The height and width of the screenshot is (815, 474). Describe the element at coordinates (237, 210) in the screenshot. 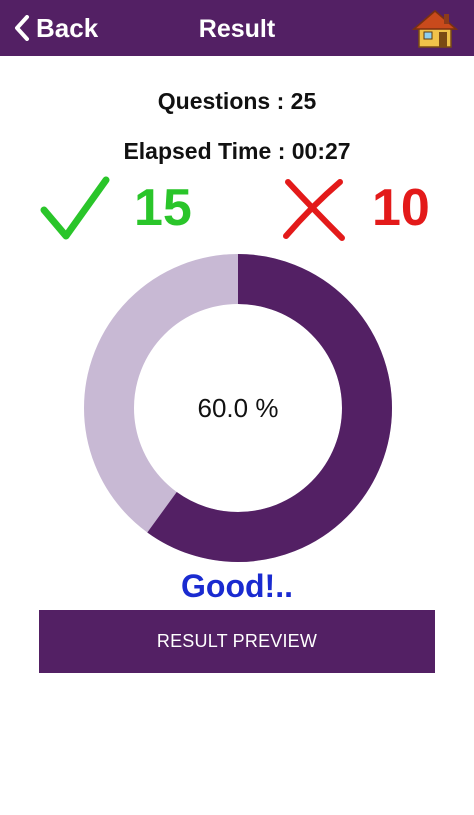

I see `score-row: 15 10` at that location.